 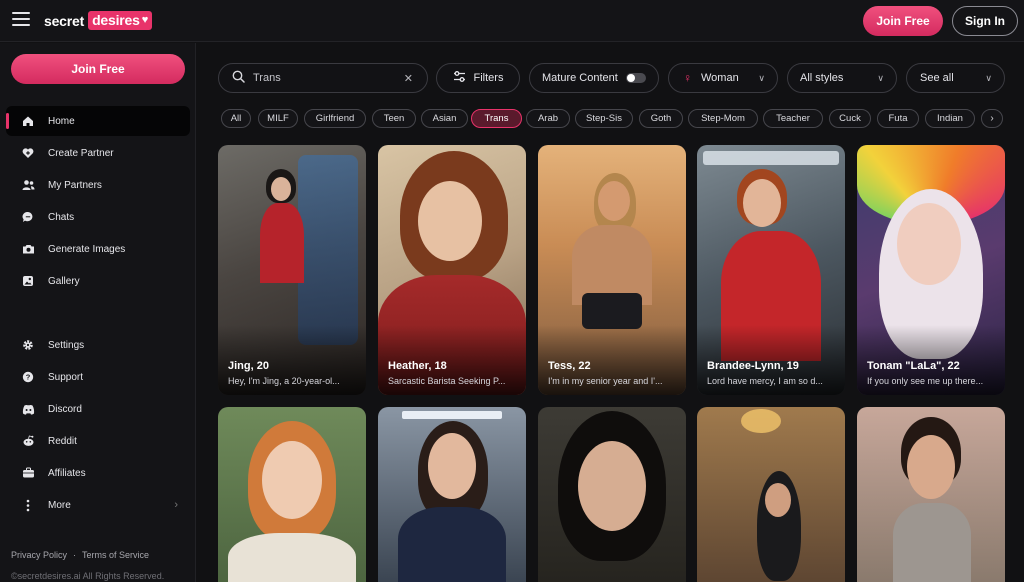 What do you see at coordinates (62, 441) in the screenshot?
I see `sidebar-item-label: Reddit` at bounding box center [62, 441].